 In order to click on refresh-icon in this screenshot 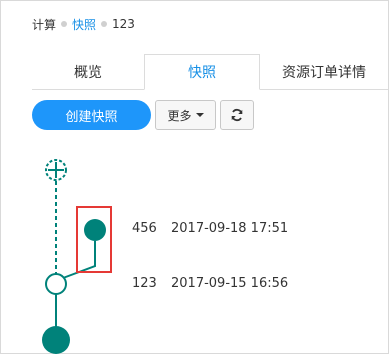, I will do `click(237, 115)`.